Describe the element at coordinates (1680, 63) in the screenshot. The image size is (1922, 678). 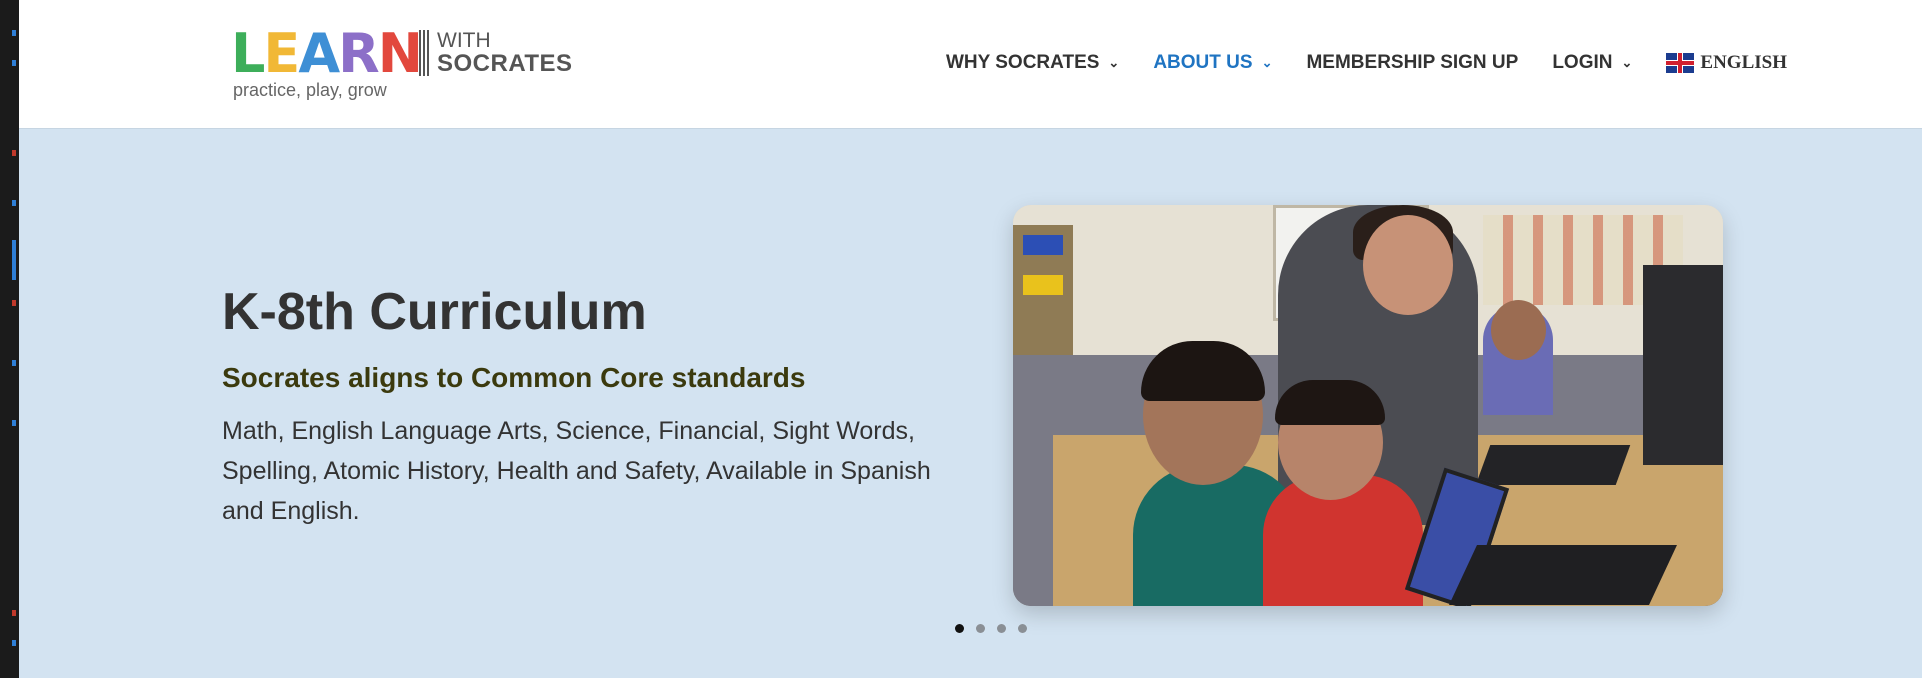
I see `uk-flag-icon` at that location.